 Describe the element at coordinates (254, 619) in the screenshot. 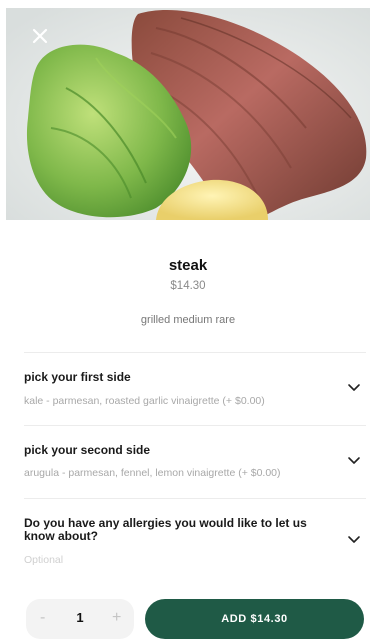

I see `add-to-order-button: ADD $14.30` at that location.